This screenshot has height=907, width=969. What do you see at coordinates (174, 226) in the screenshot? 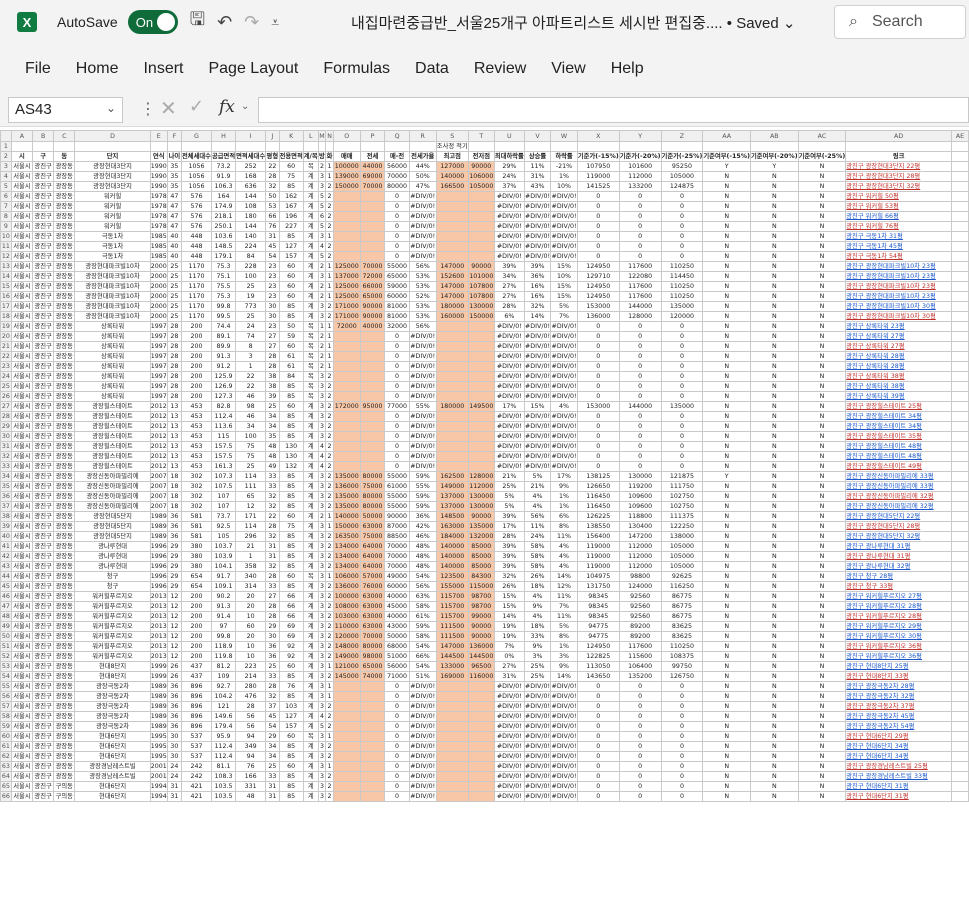
I see `cell: 47` at bounding box center [174, 226].